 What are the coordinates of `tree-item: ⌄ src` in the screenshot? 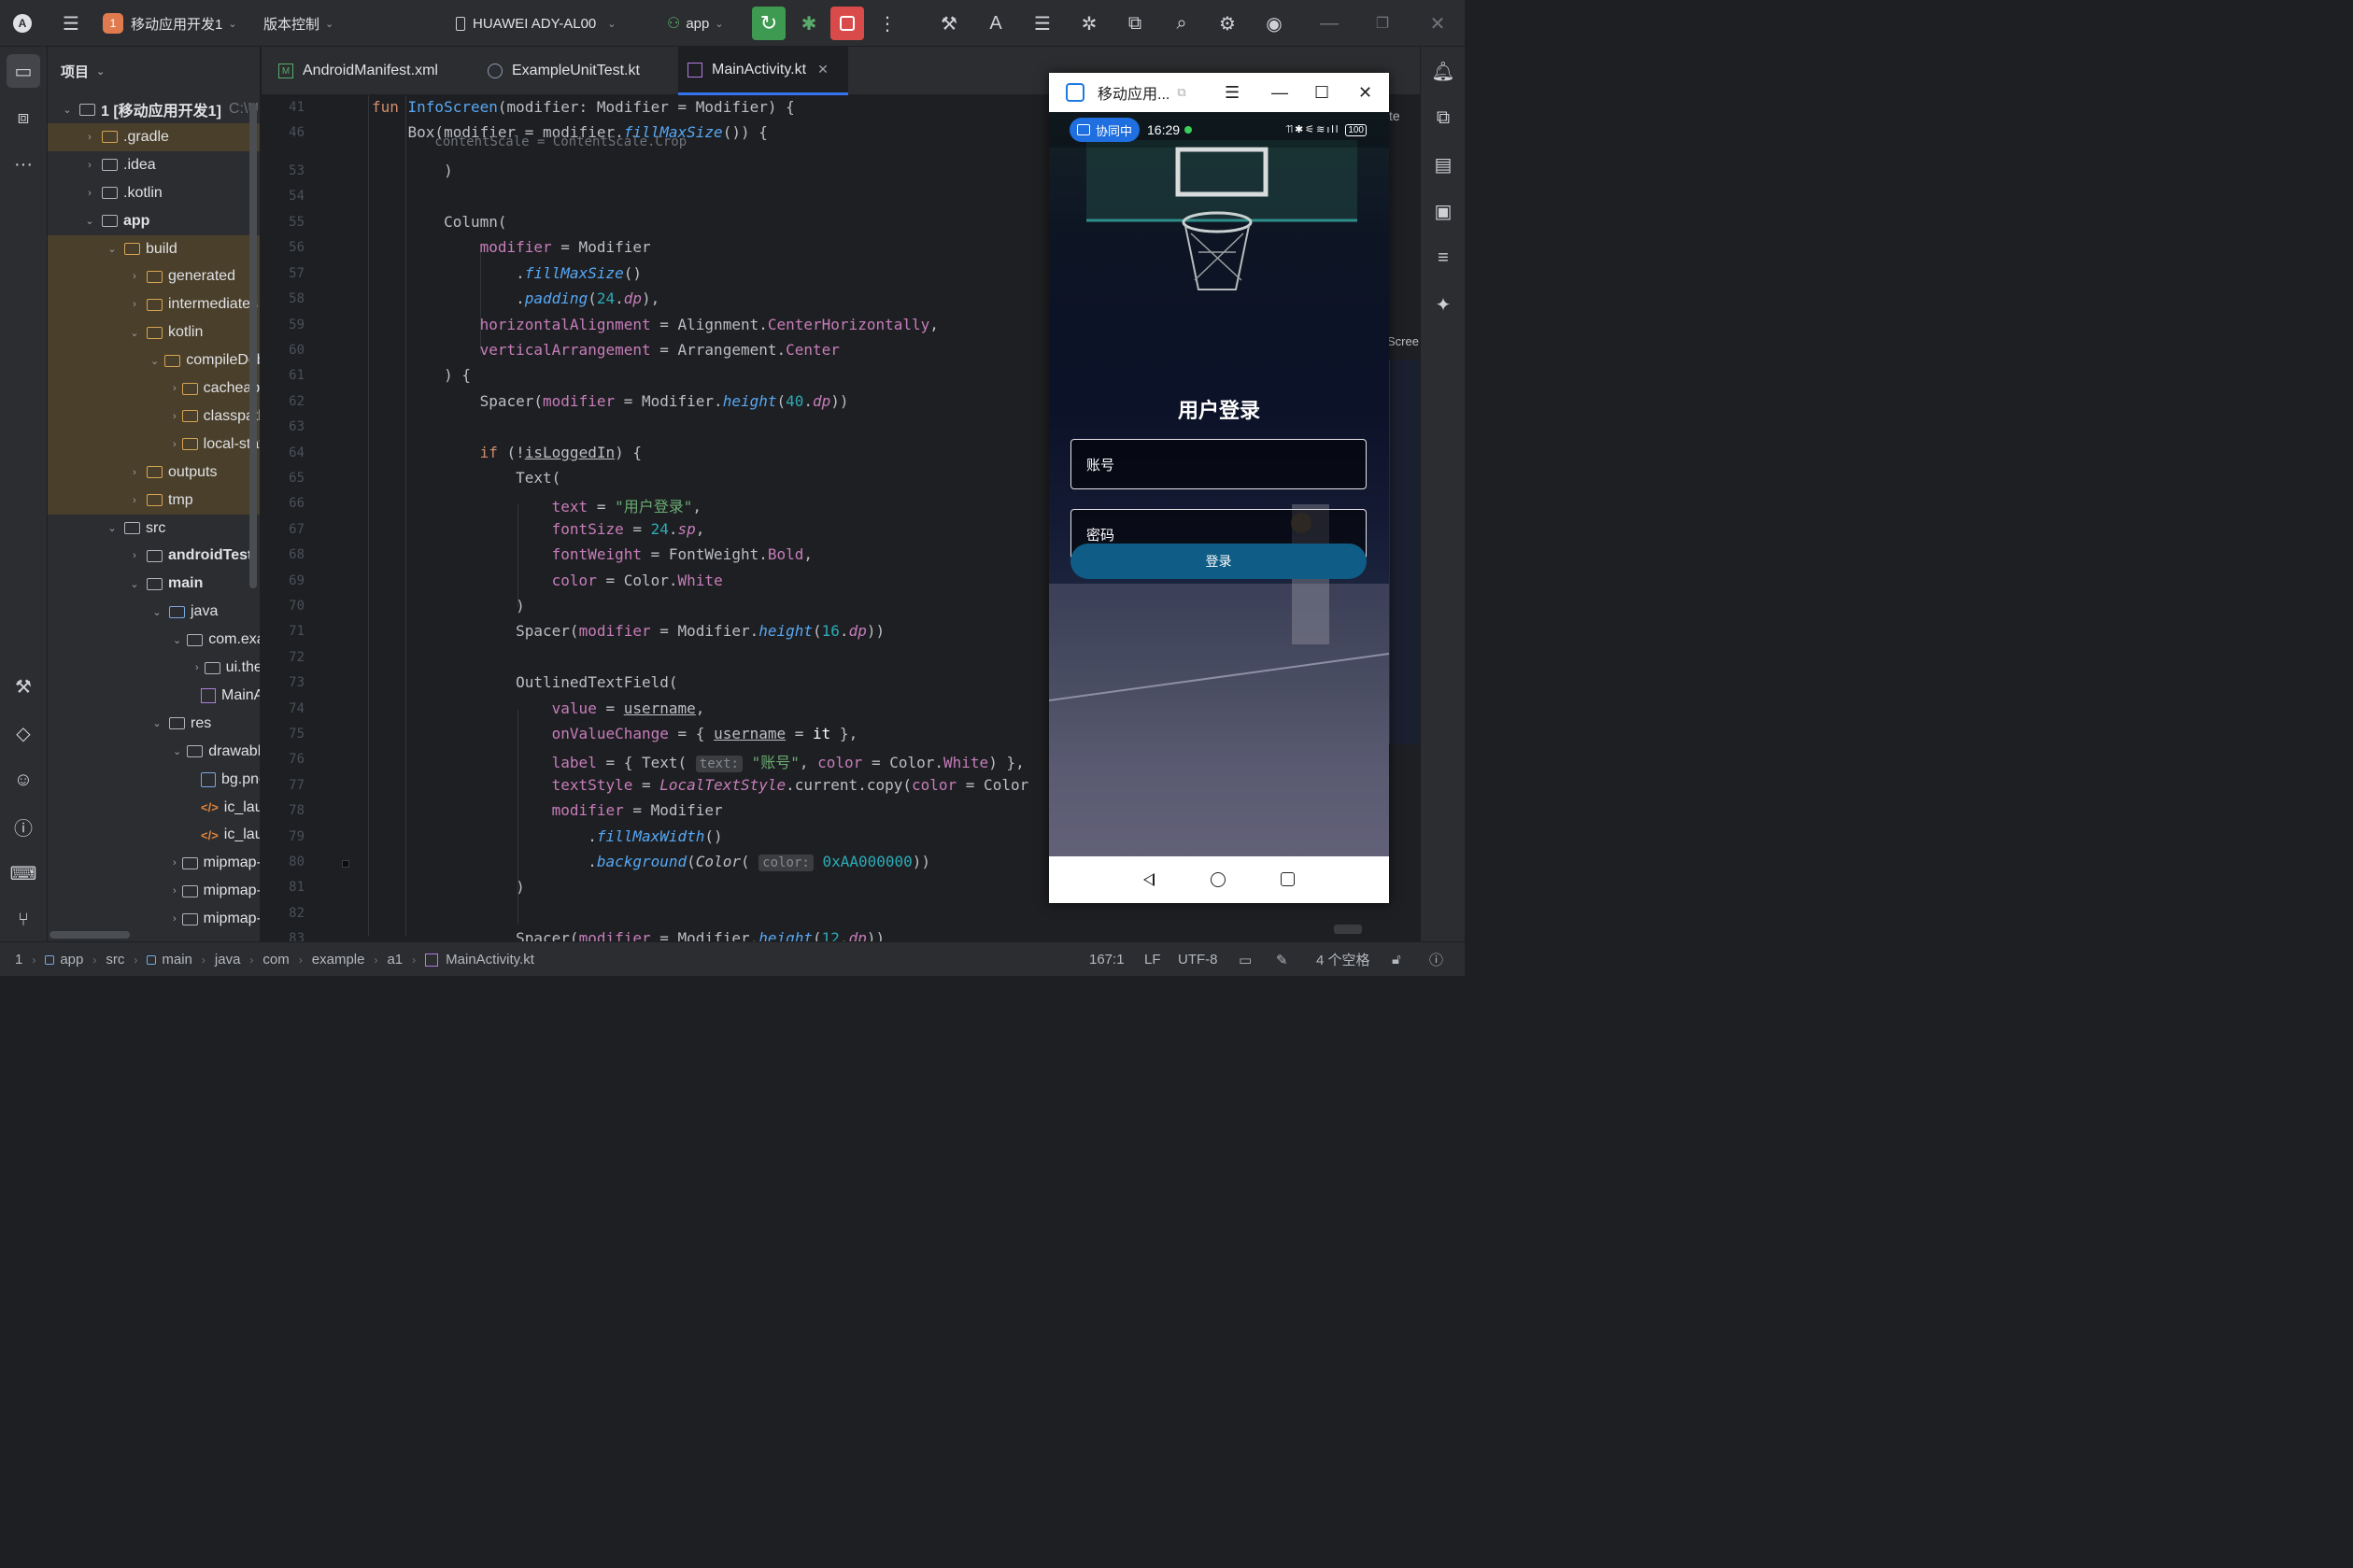 It's located at (154, 529).